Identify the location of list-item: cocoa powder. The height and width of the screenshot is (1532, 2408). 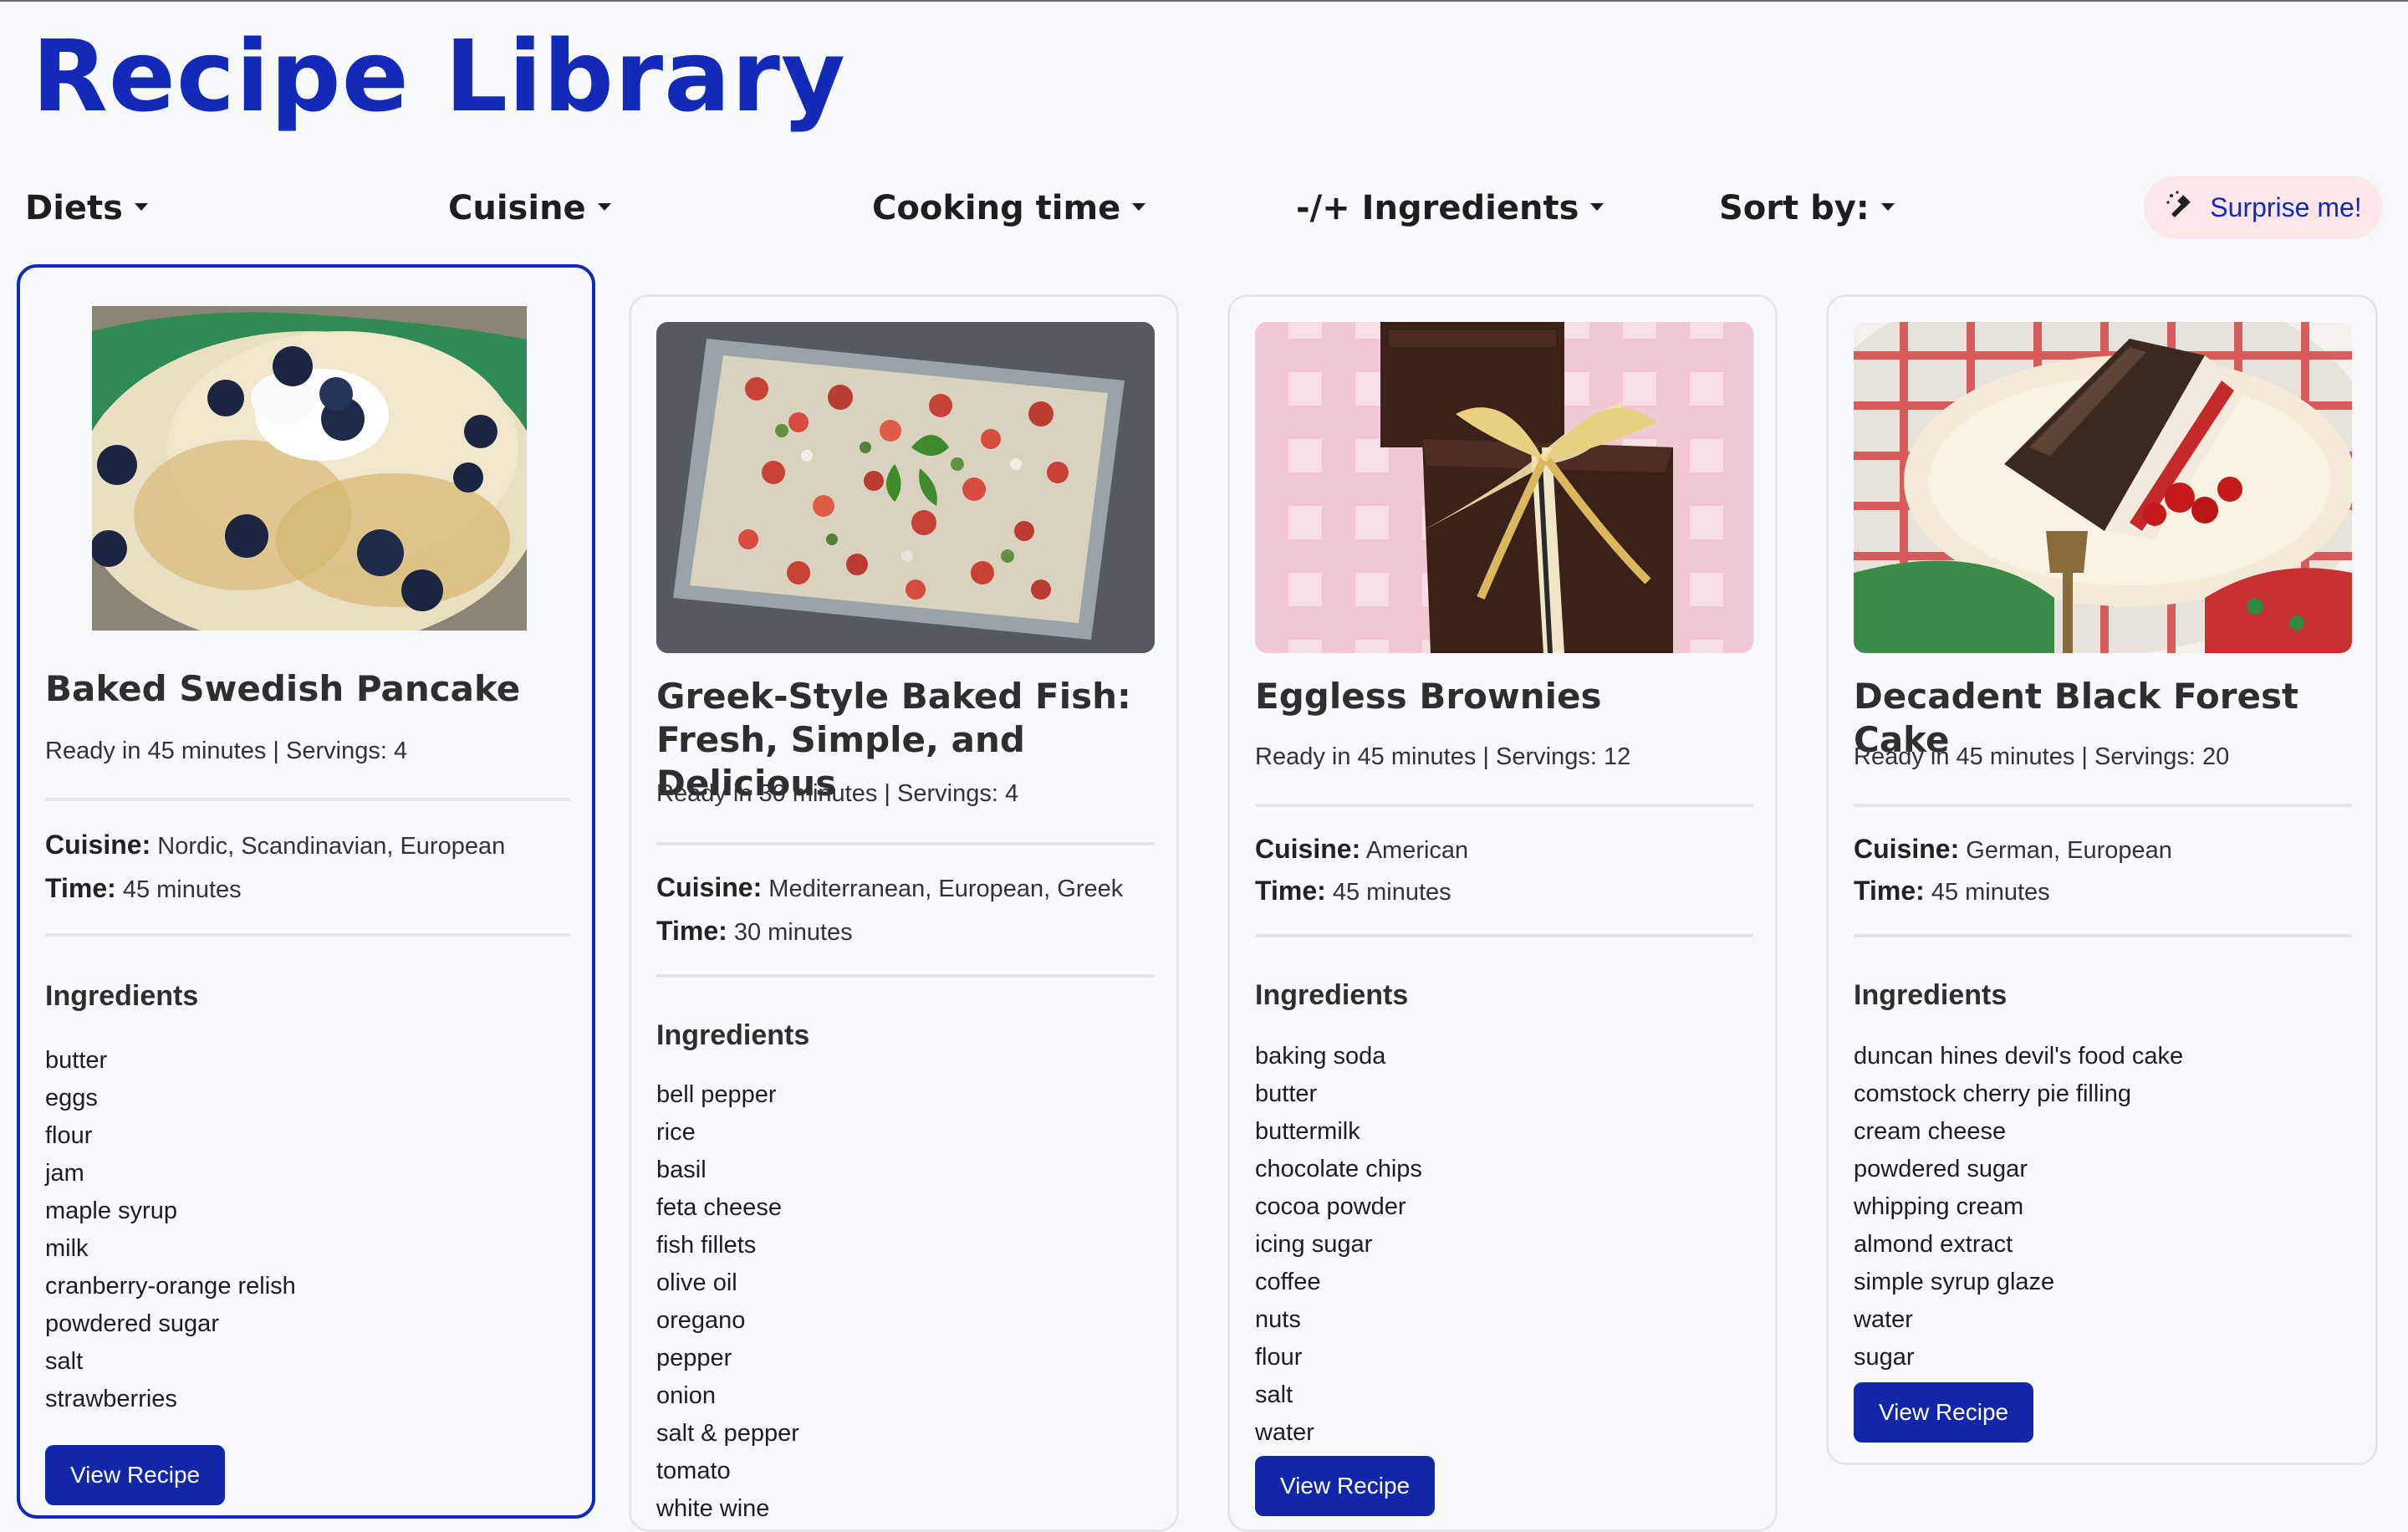
(1331, 1206).